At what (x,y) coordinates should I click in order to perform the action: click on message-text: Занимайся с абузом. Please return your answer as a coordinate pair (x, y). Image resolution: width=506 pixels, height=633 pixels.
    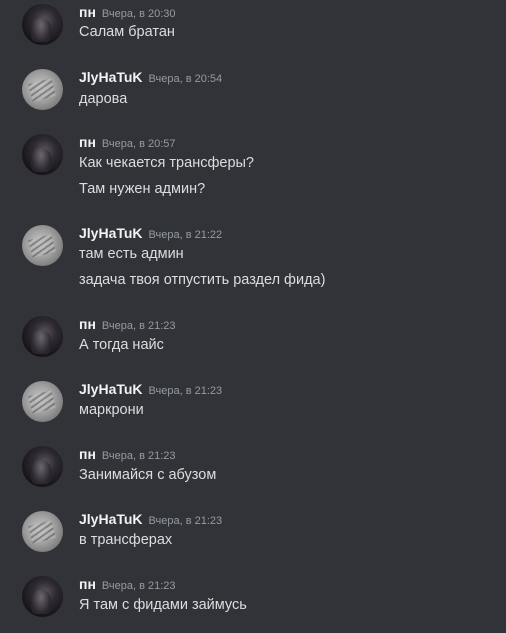
    Looking at the image, I should click on (148, 475).